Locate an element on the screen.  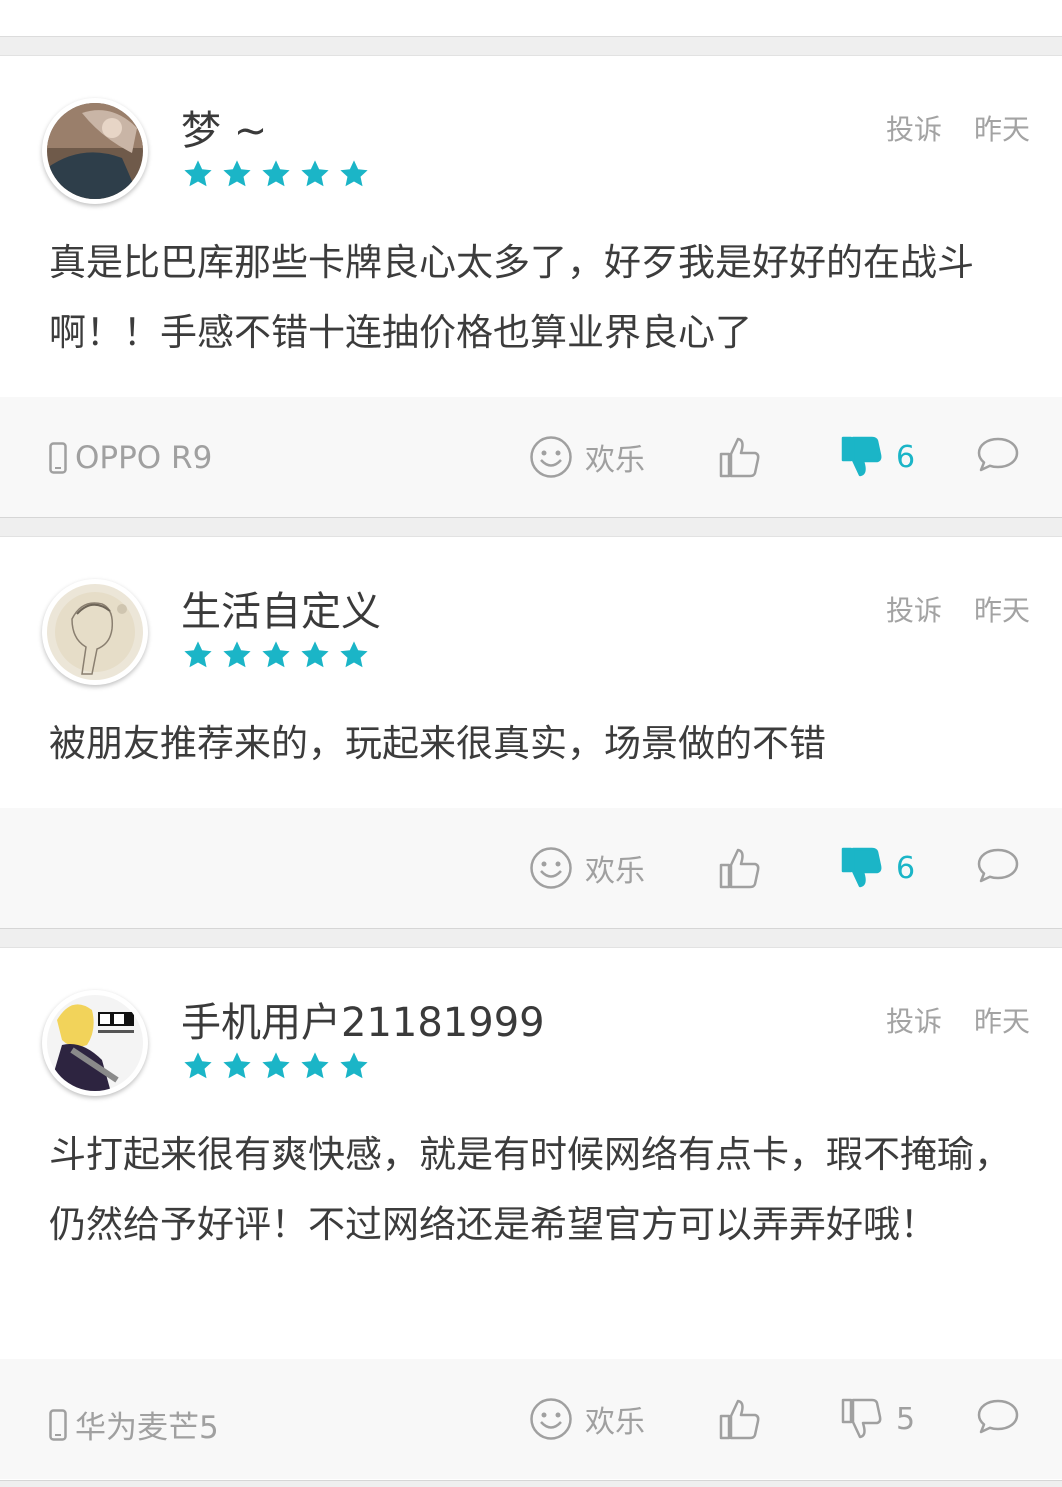
device-name: 华为麦芒5 is located at coordinates (147, 1428).